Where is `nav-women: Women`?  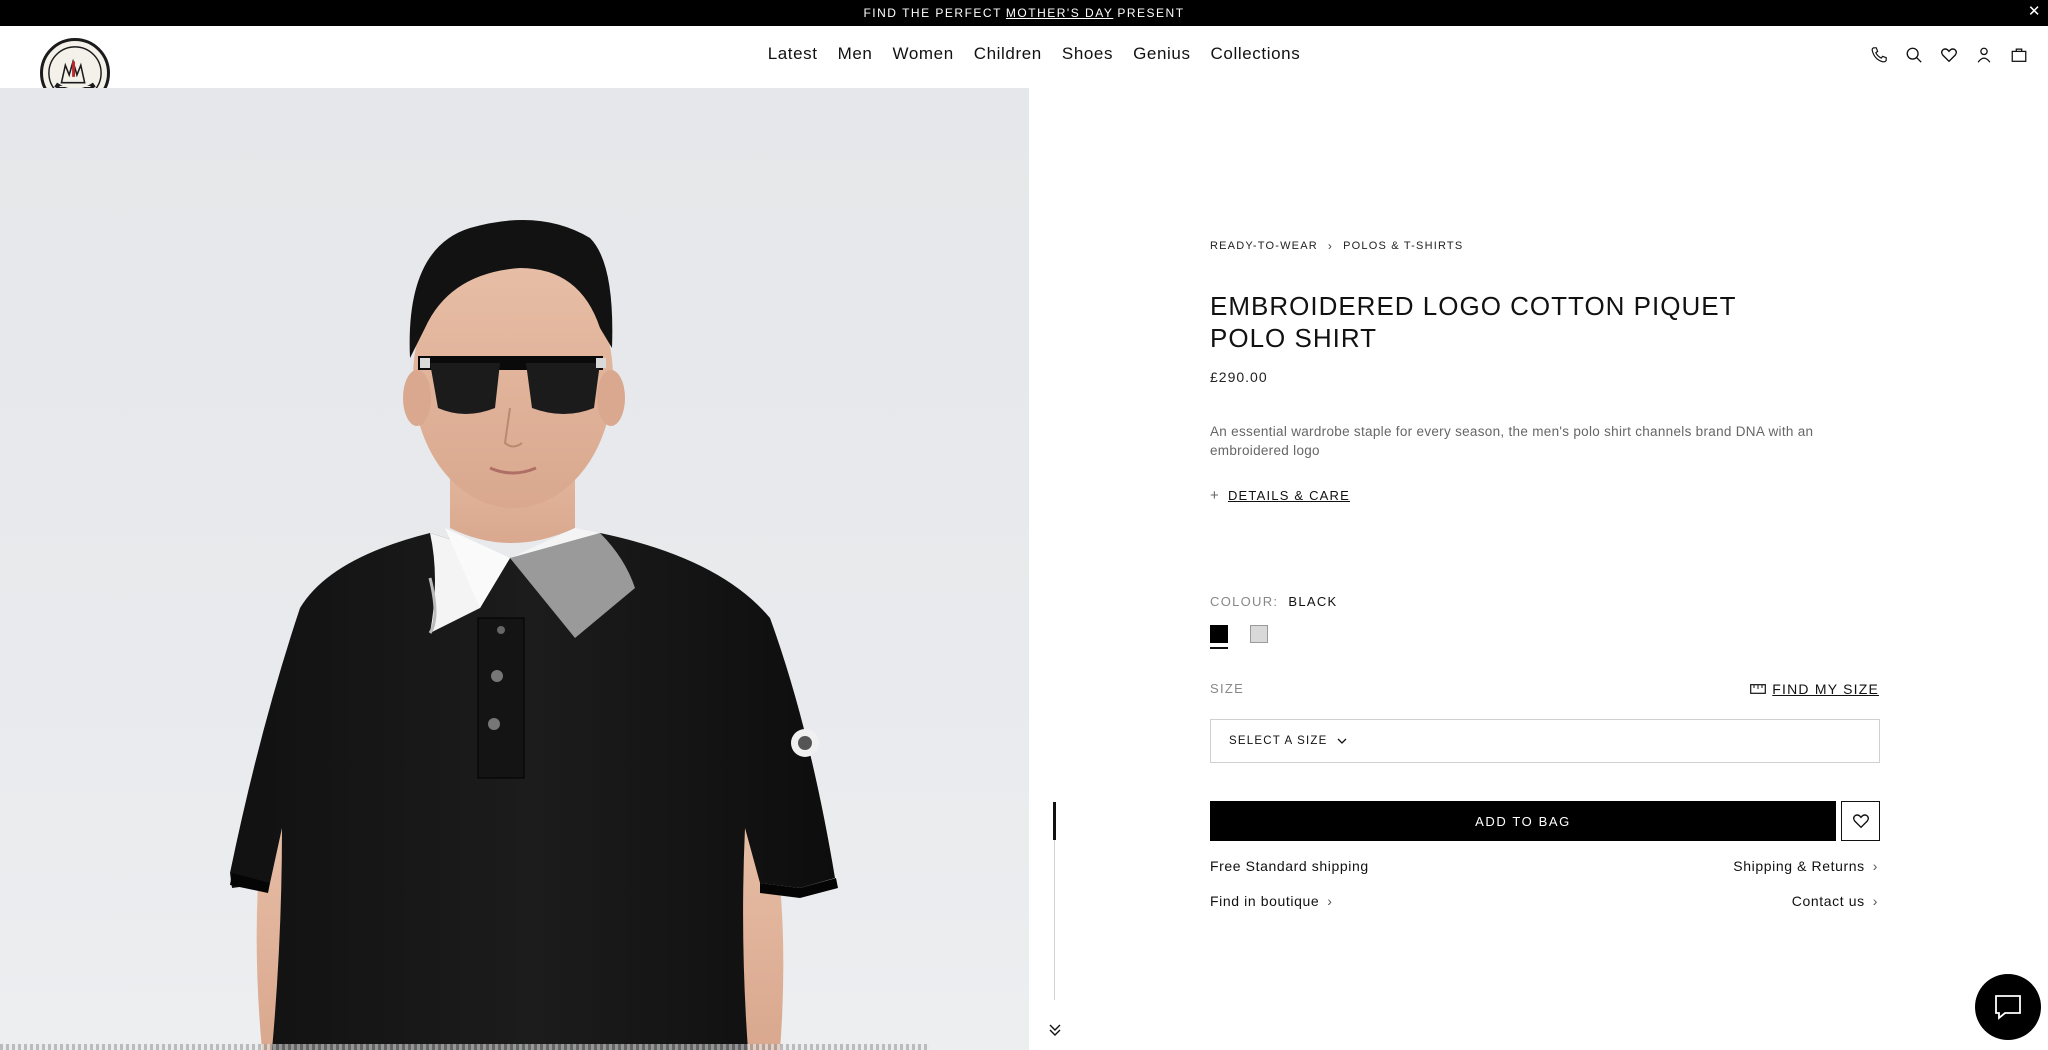
nav-women: Women is located at coordinates (922, 54).